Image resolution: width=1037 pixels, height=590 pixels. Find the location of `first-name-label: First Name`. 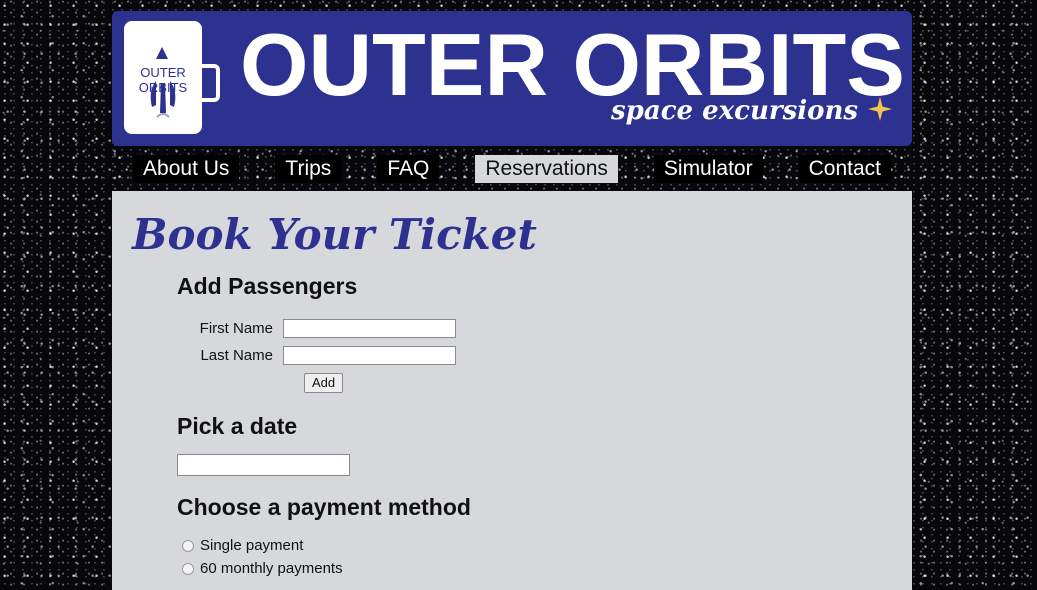

first-name-label: First Name is located at coordinates (236, 328).